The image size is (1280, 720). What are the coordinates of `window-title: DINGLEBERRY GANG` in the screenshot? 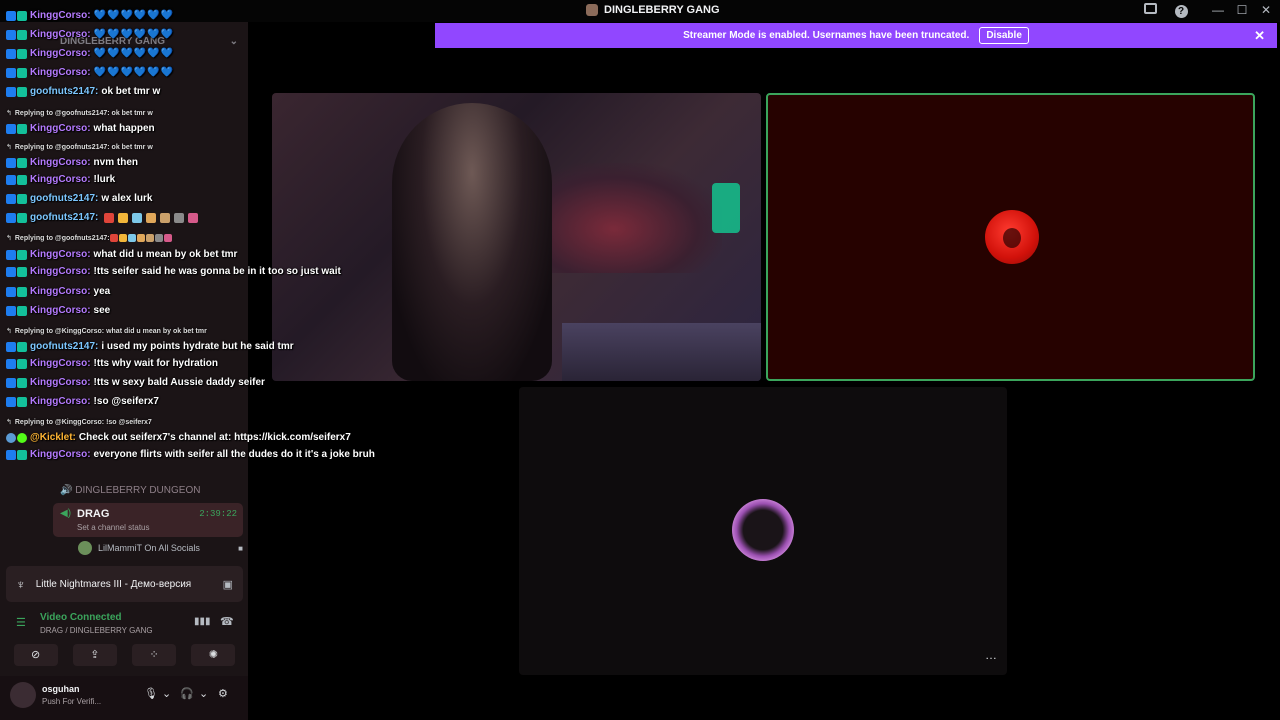 It's located at (653, 10).